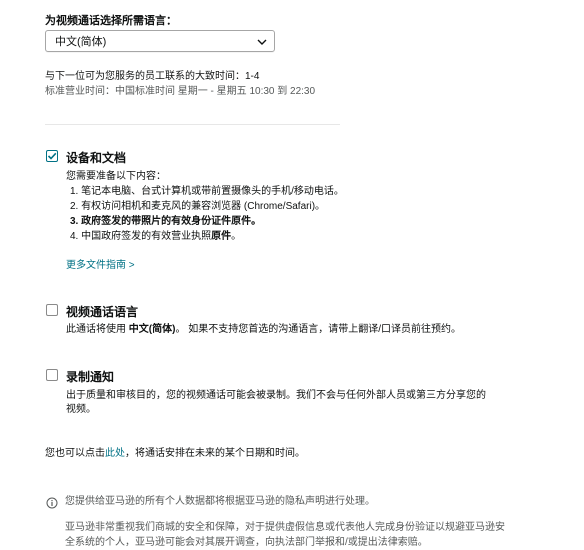  I want to click on chevron-down-icon, so click(262, 42).